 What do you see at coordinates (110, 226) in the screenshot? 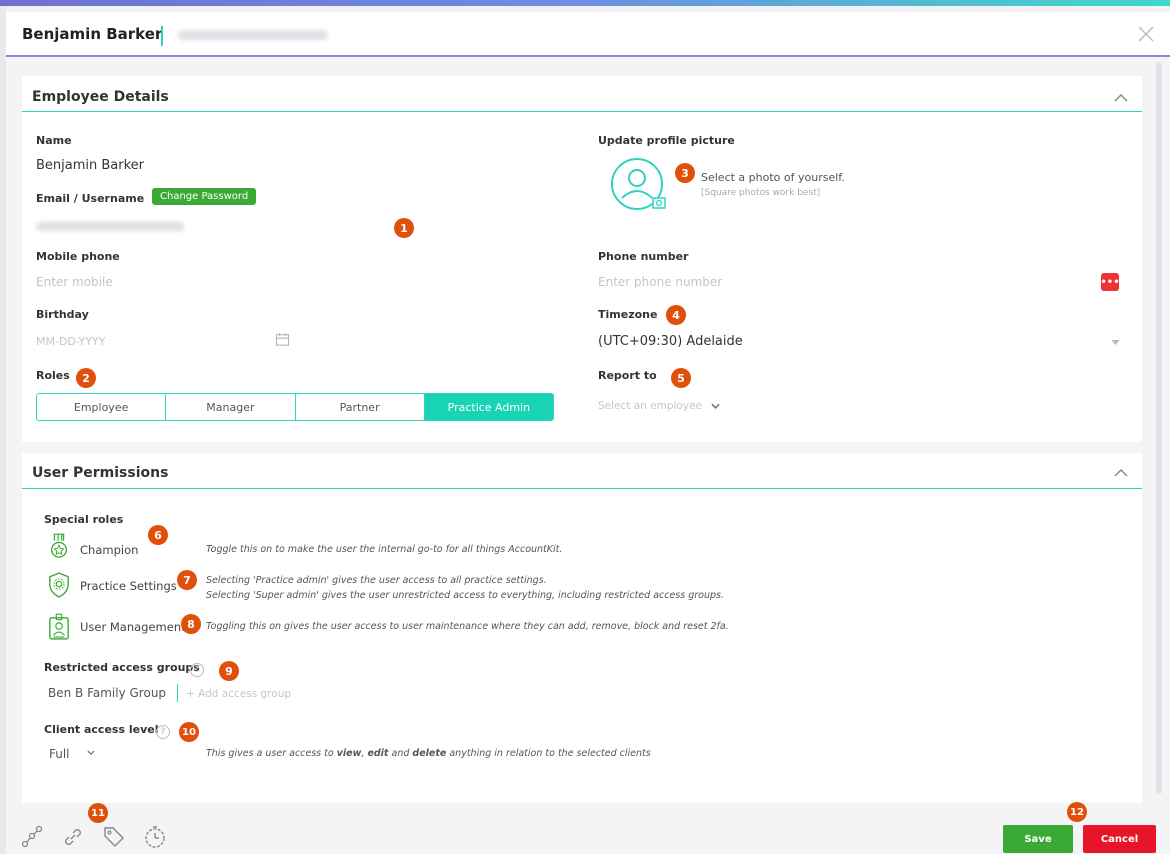
I see `email-value-redacted` at bounding box center [110, 226].